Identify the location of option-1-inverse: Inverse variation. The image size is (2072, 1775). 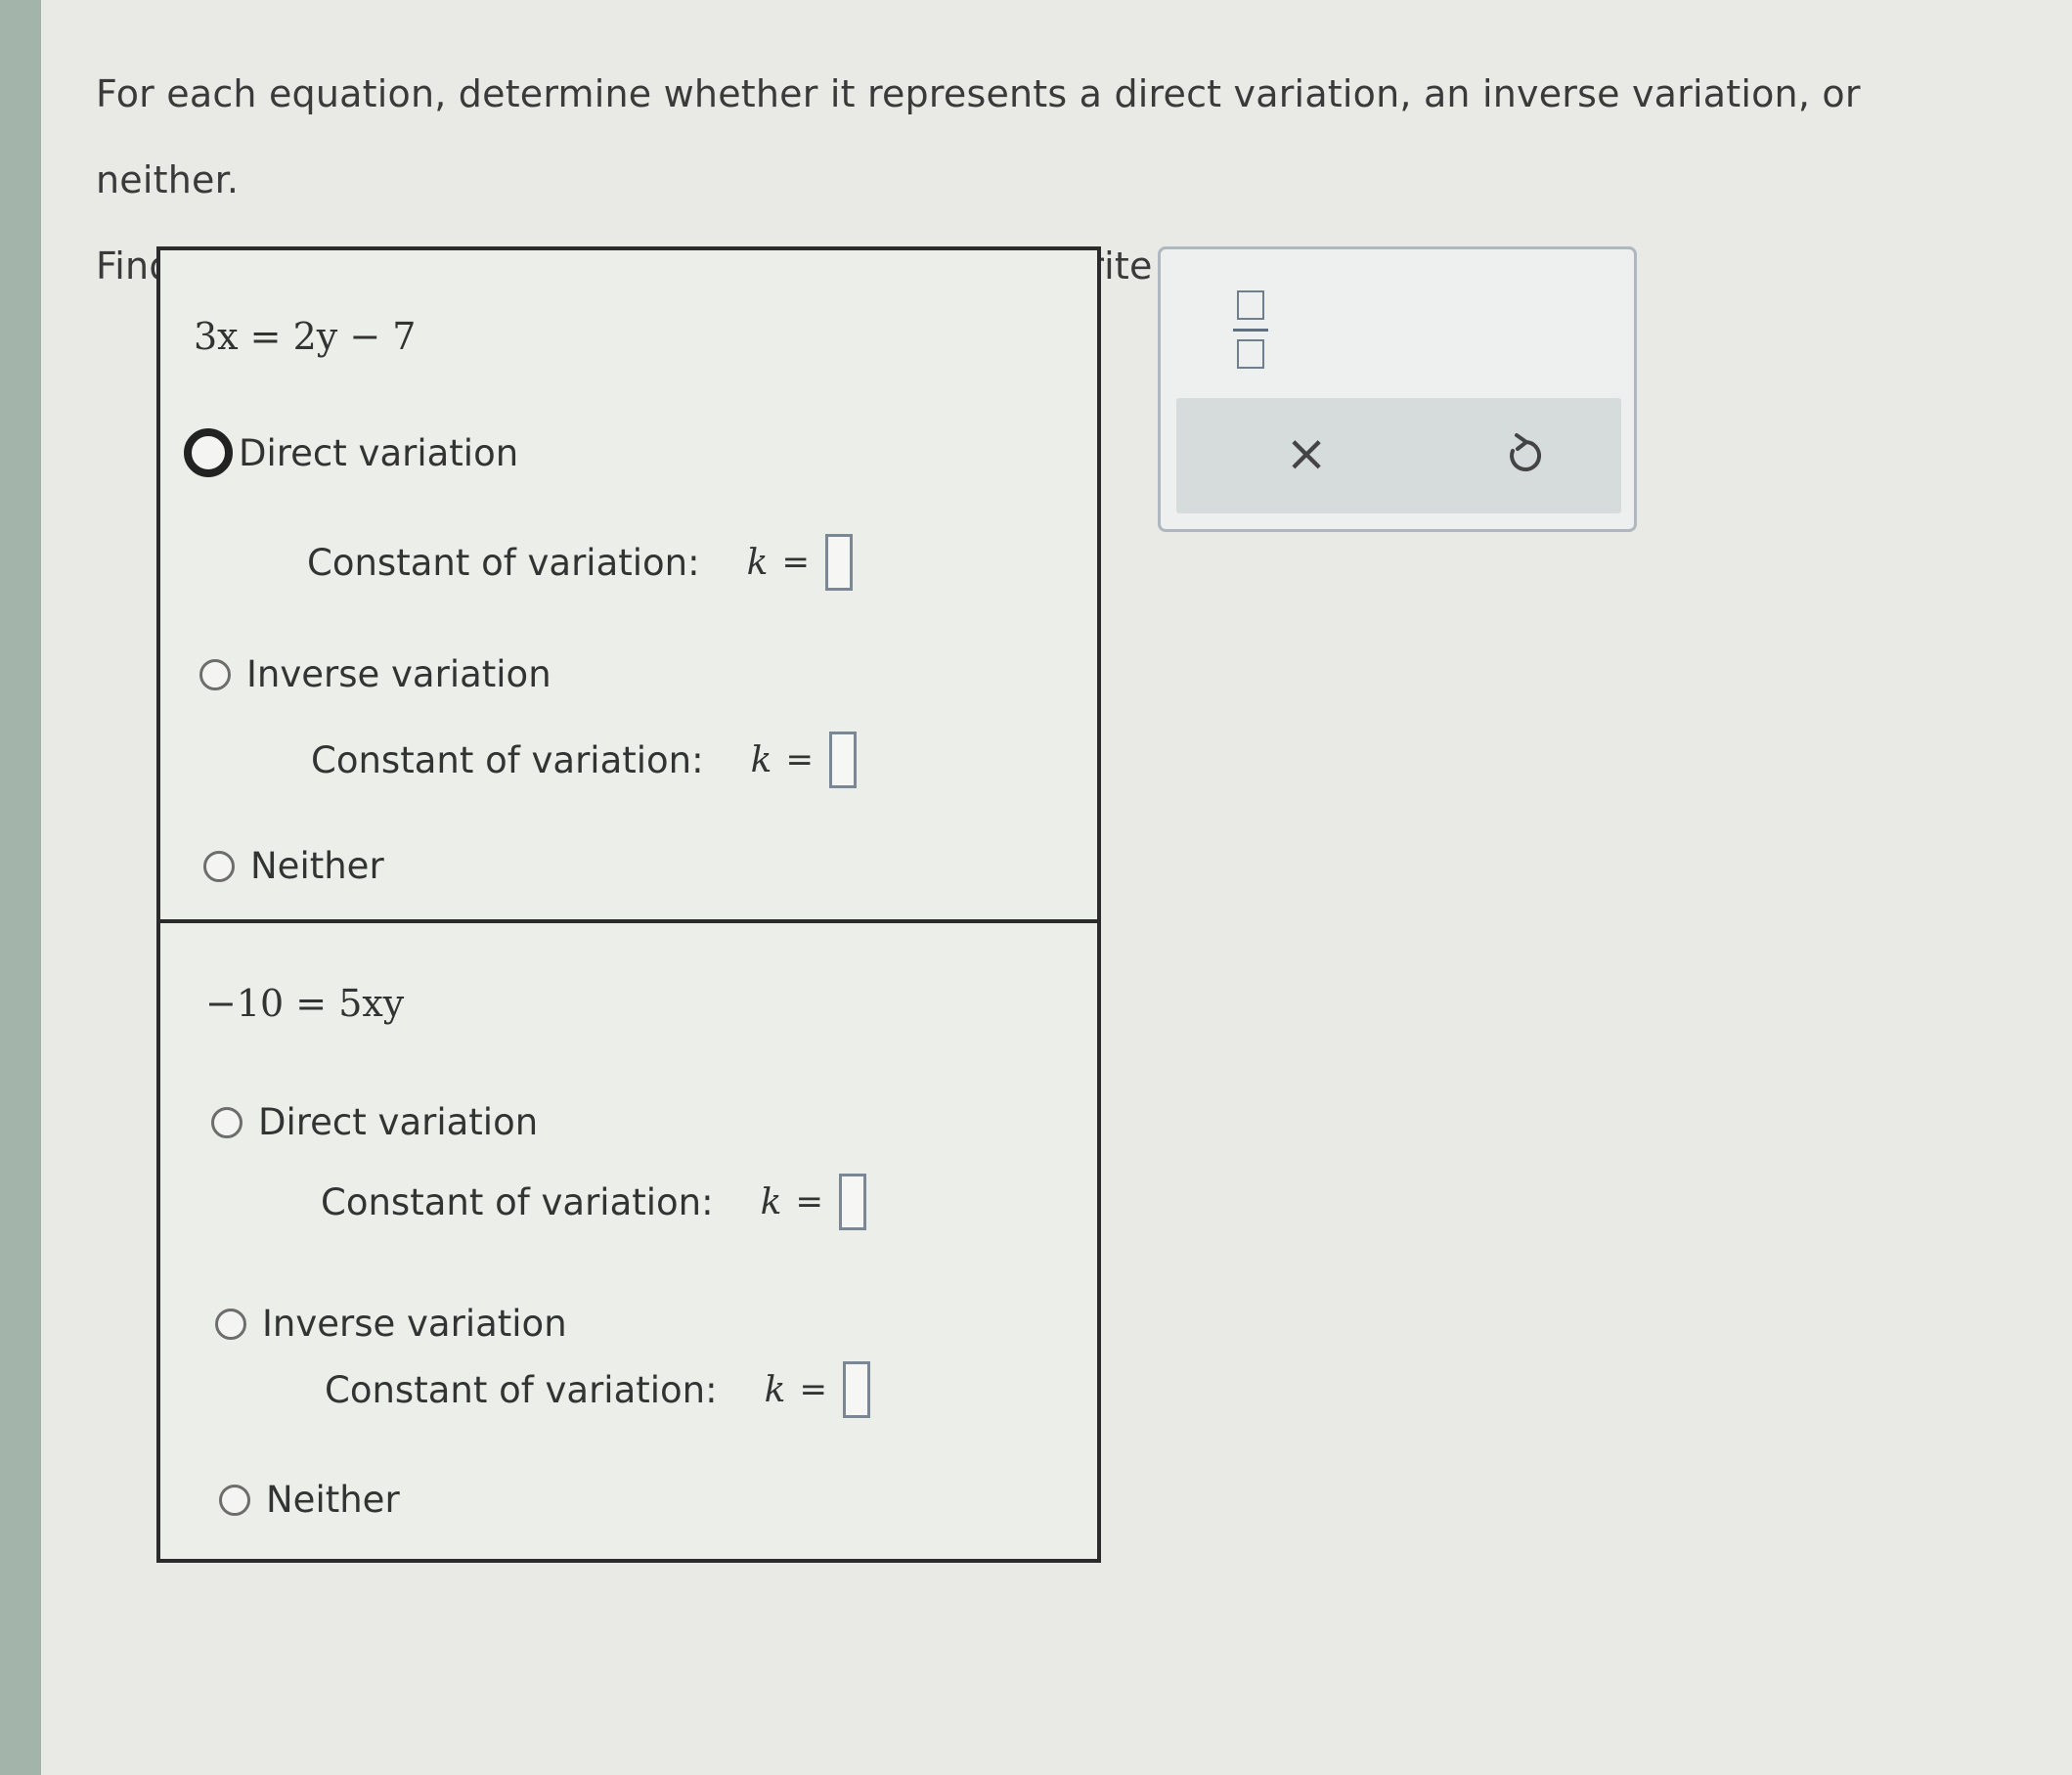
(375, 674).